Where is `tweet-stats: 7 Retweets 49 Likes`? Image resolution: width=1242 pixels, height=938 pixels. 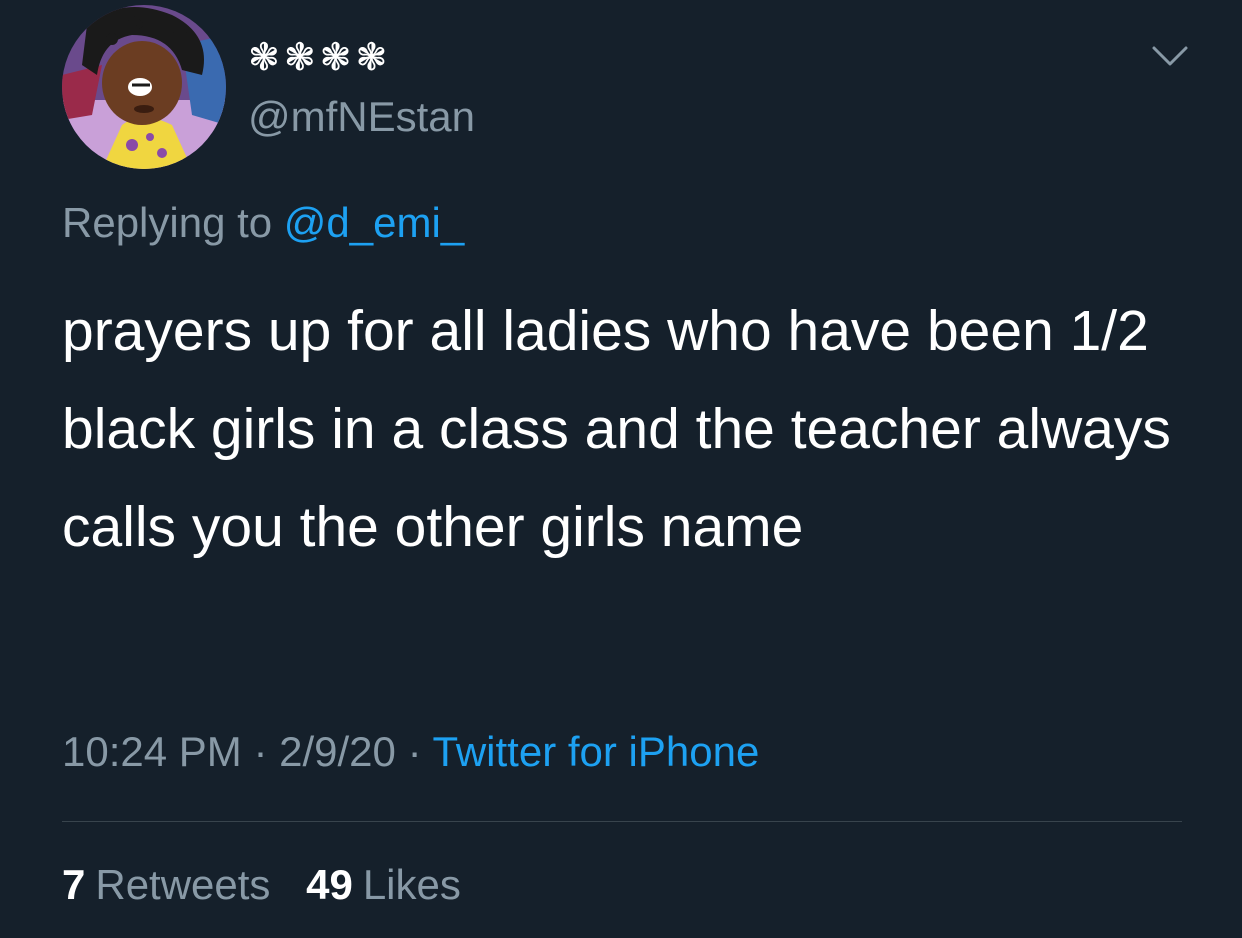
tweet-stats: 7 Retweets 49 Likes is located at coordinates (273, 885).